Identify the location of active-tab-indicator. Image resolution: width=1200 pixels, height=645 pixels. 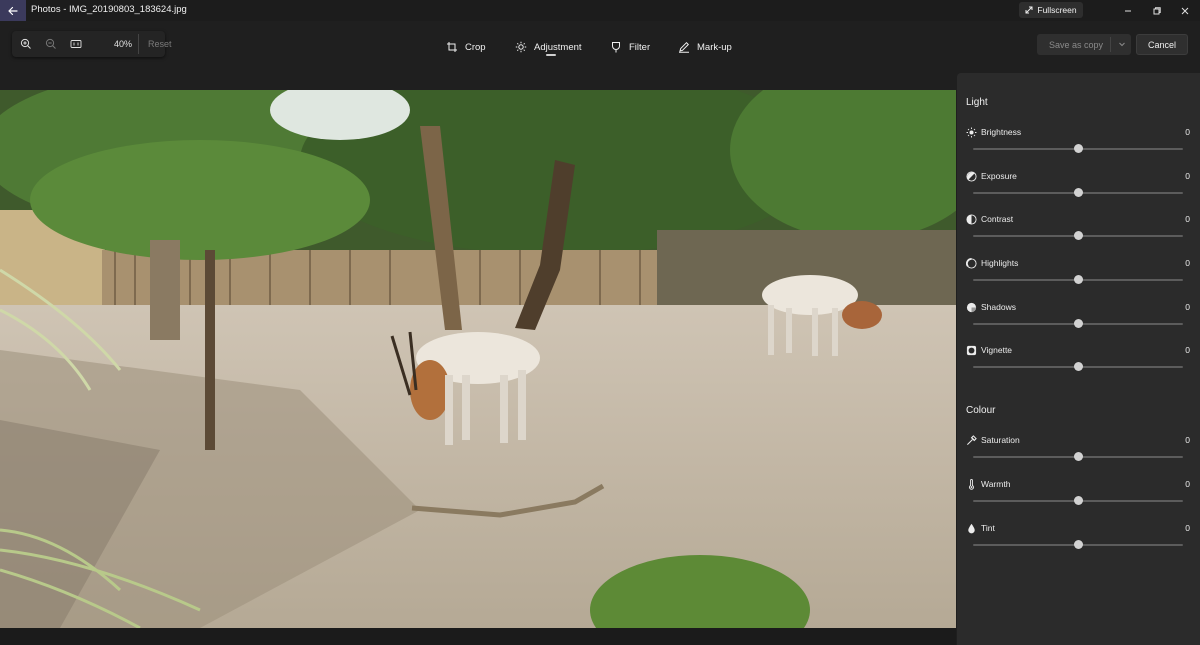
(551, 55).